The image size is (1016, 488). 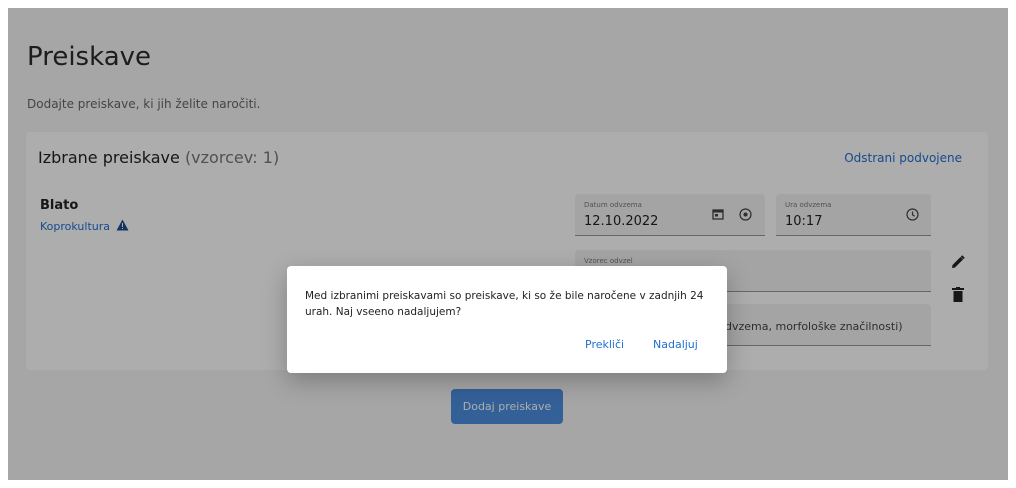 I want to click on continue-button: Nadaljuj, so click(x=675, y=344).